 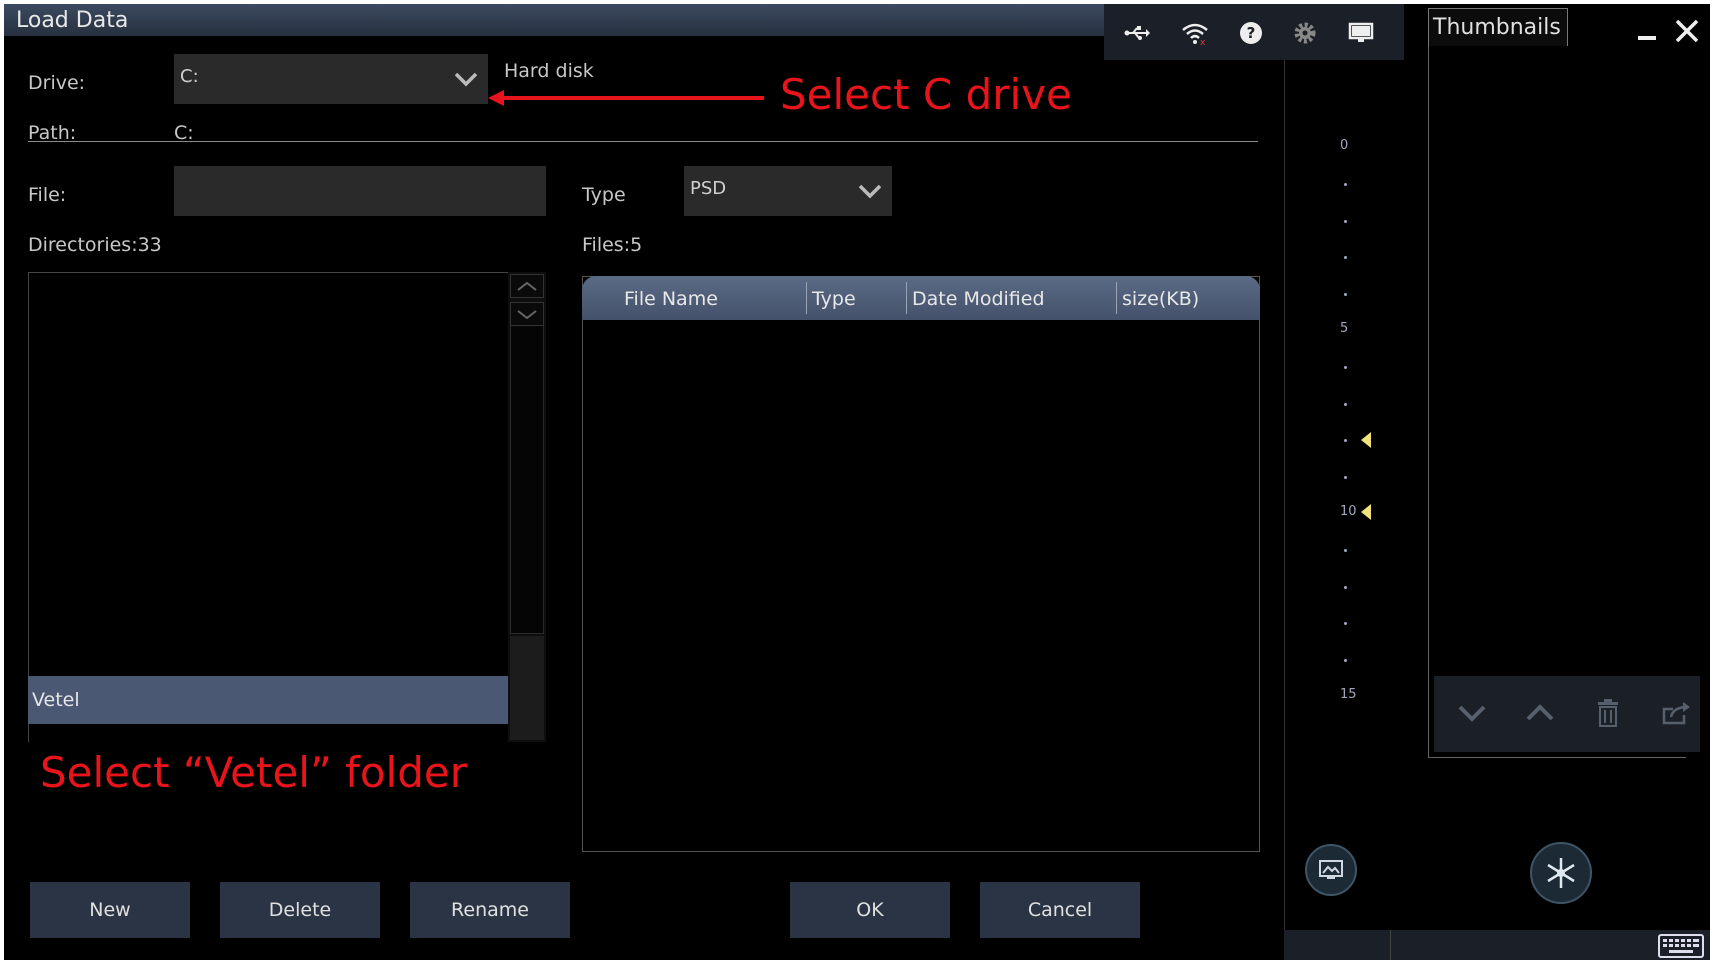 I want to click on scale-tick-label: 15, so click(x=1348, y=694).